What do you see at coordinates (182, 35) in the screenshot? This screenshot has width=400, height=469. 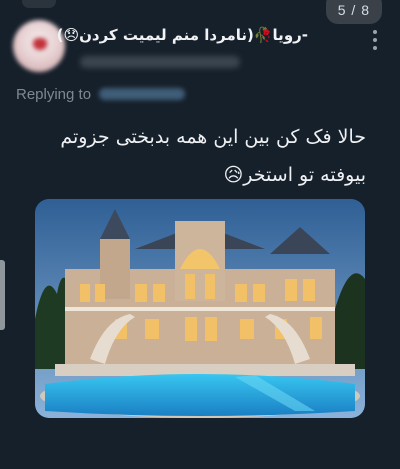 I see `author-display-name: -رویا🥀(نامردا منم لیمیت کردن😞)` at bounding box center [182, 35].